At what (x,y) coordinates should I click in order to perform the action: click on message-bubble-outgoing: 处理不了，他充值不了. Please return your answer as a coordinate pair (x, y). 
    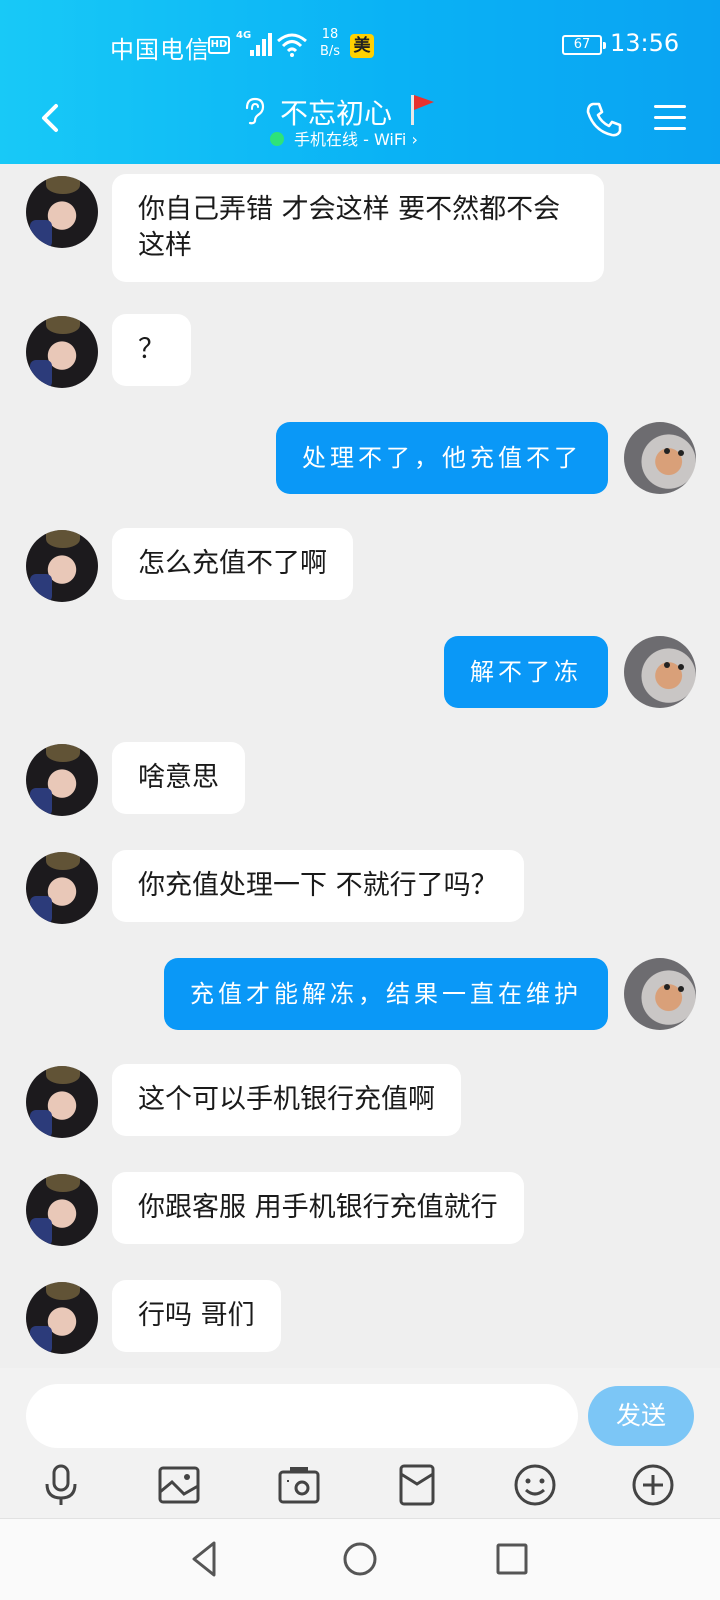
    Looking at the image, I should click on (442, 458).